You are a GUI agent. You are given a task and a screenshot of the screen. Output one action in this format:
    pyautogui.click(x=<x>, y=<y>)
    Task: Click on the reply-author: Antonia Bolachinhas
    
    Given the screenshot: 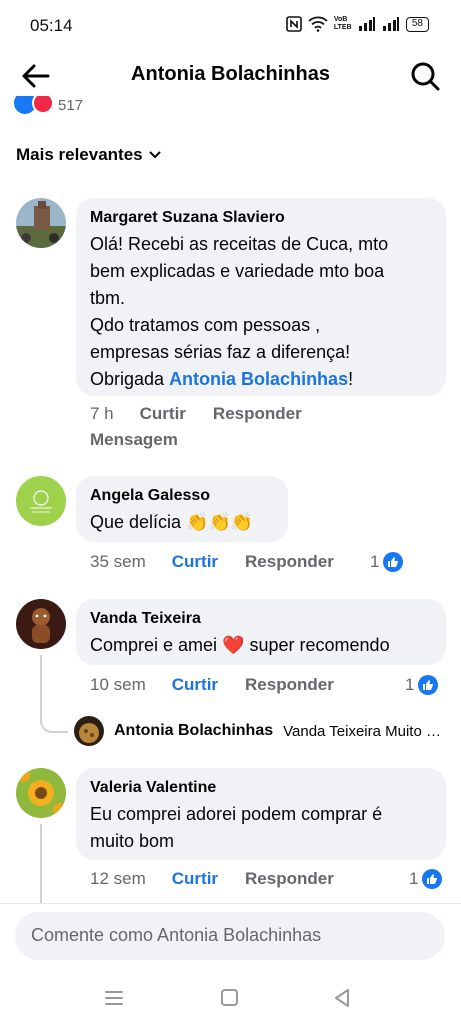 What is the action you would take?
    pyautogui.click(x=193, y=731)
    